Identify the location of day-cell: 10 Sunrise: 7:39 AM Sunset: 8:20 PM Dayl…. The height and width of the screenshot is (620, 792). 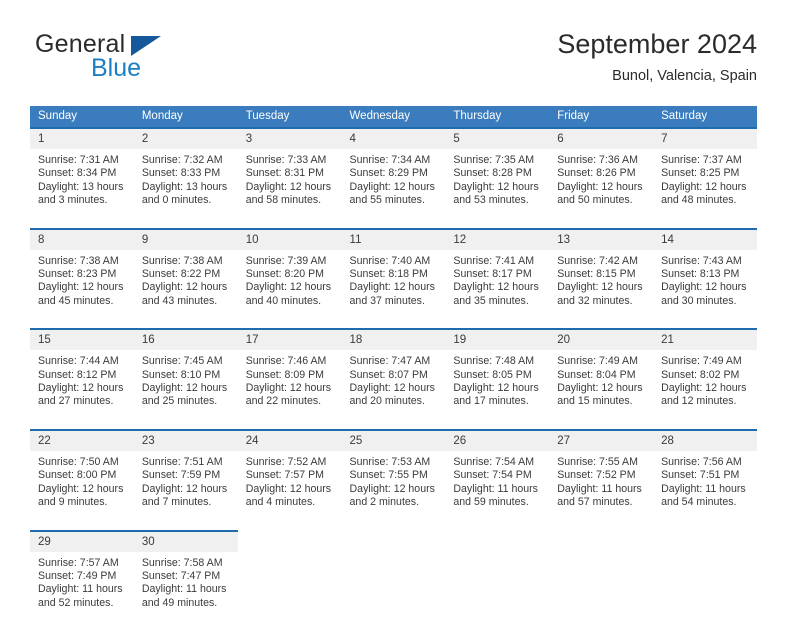
(290, 273).